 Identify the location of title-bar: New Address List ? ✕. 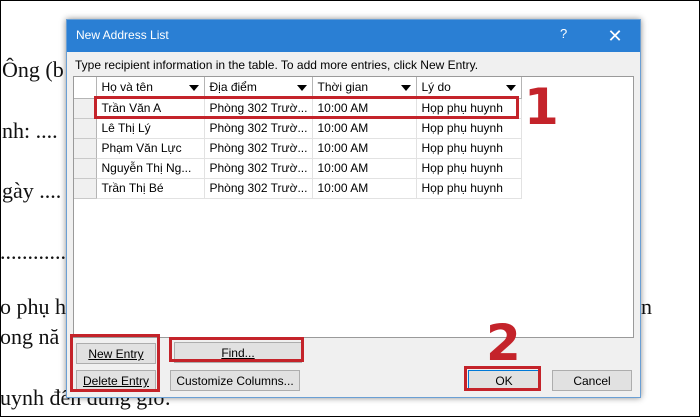
(353, 36).